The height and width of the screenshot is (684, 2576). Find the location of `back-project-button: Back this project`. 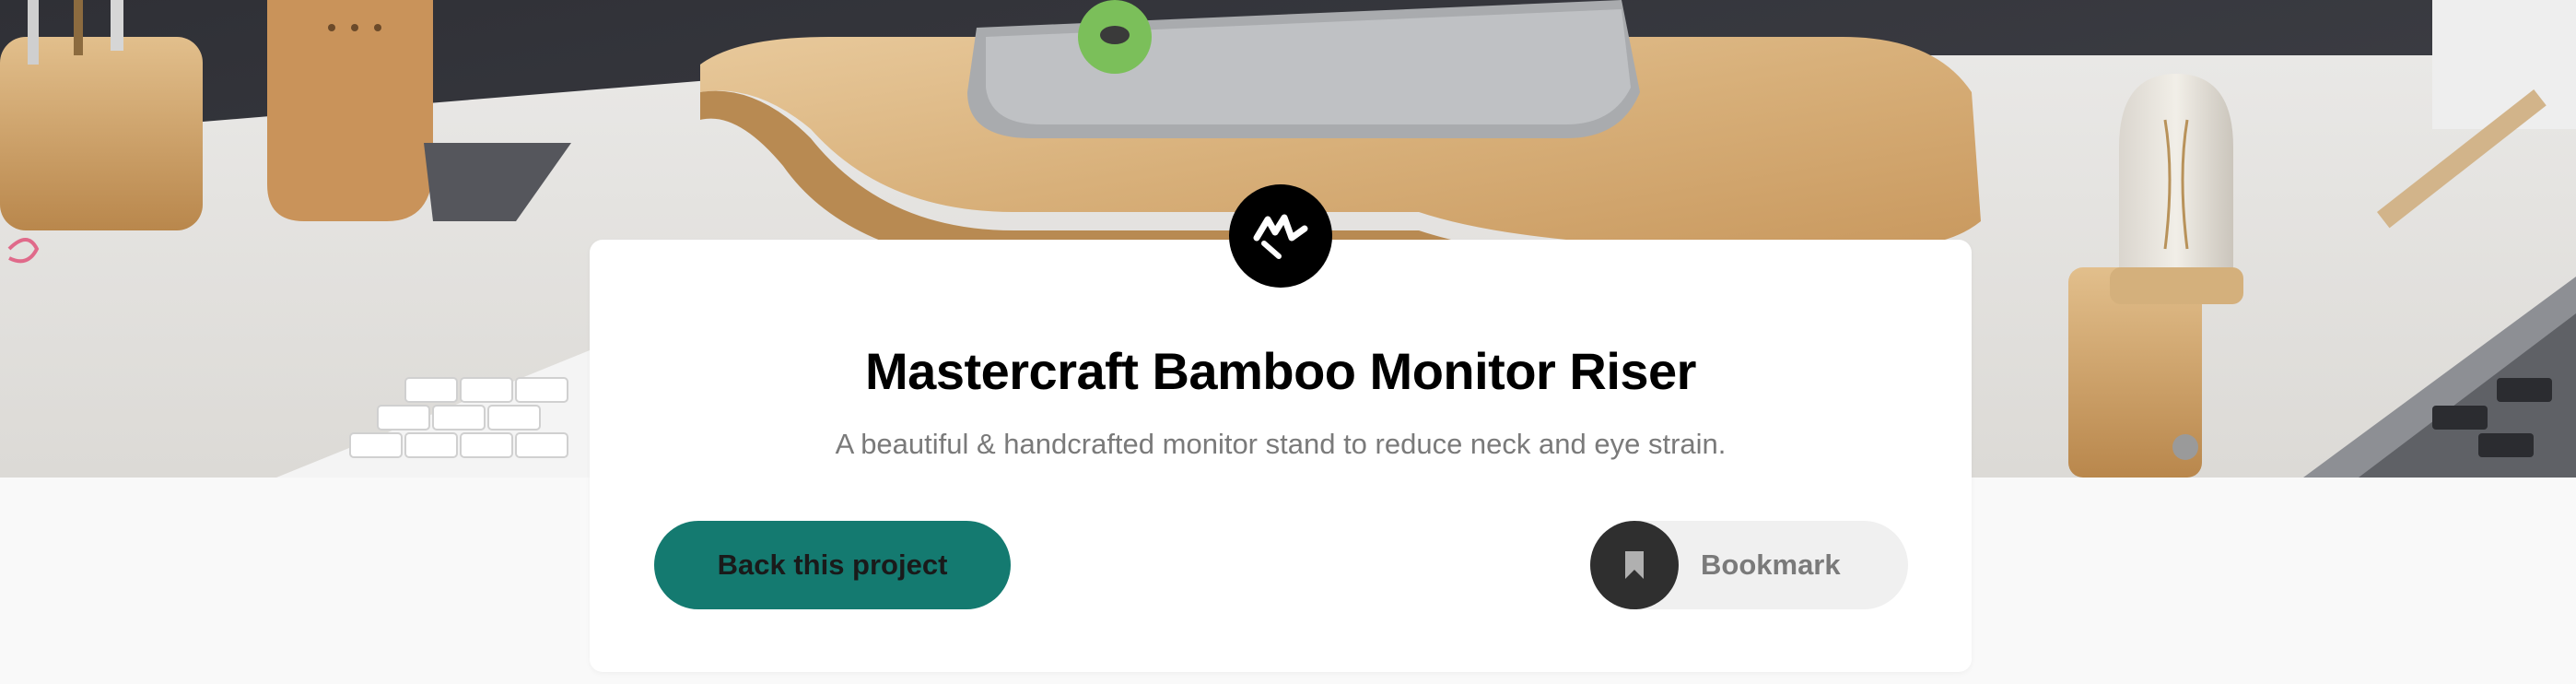

back-project-button: Back this project is located at coordinates (832, 565).